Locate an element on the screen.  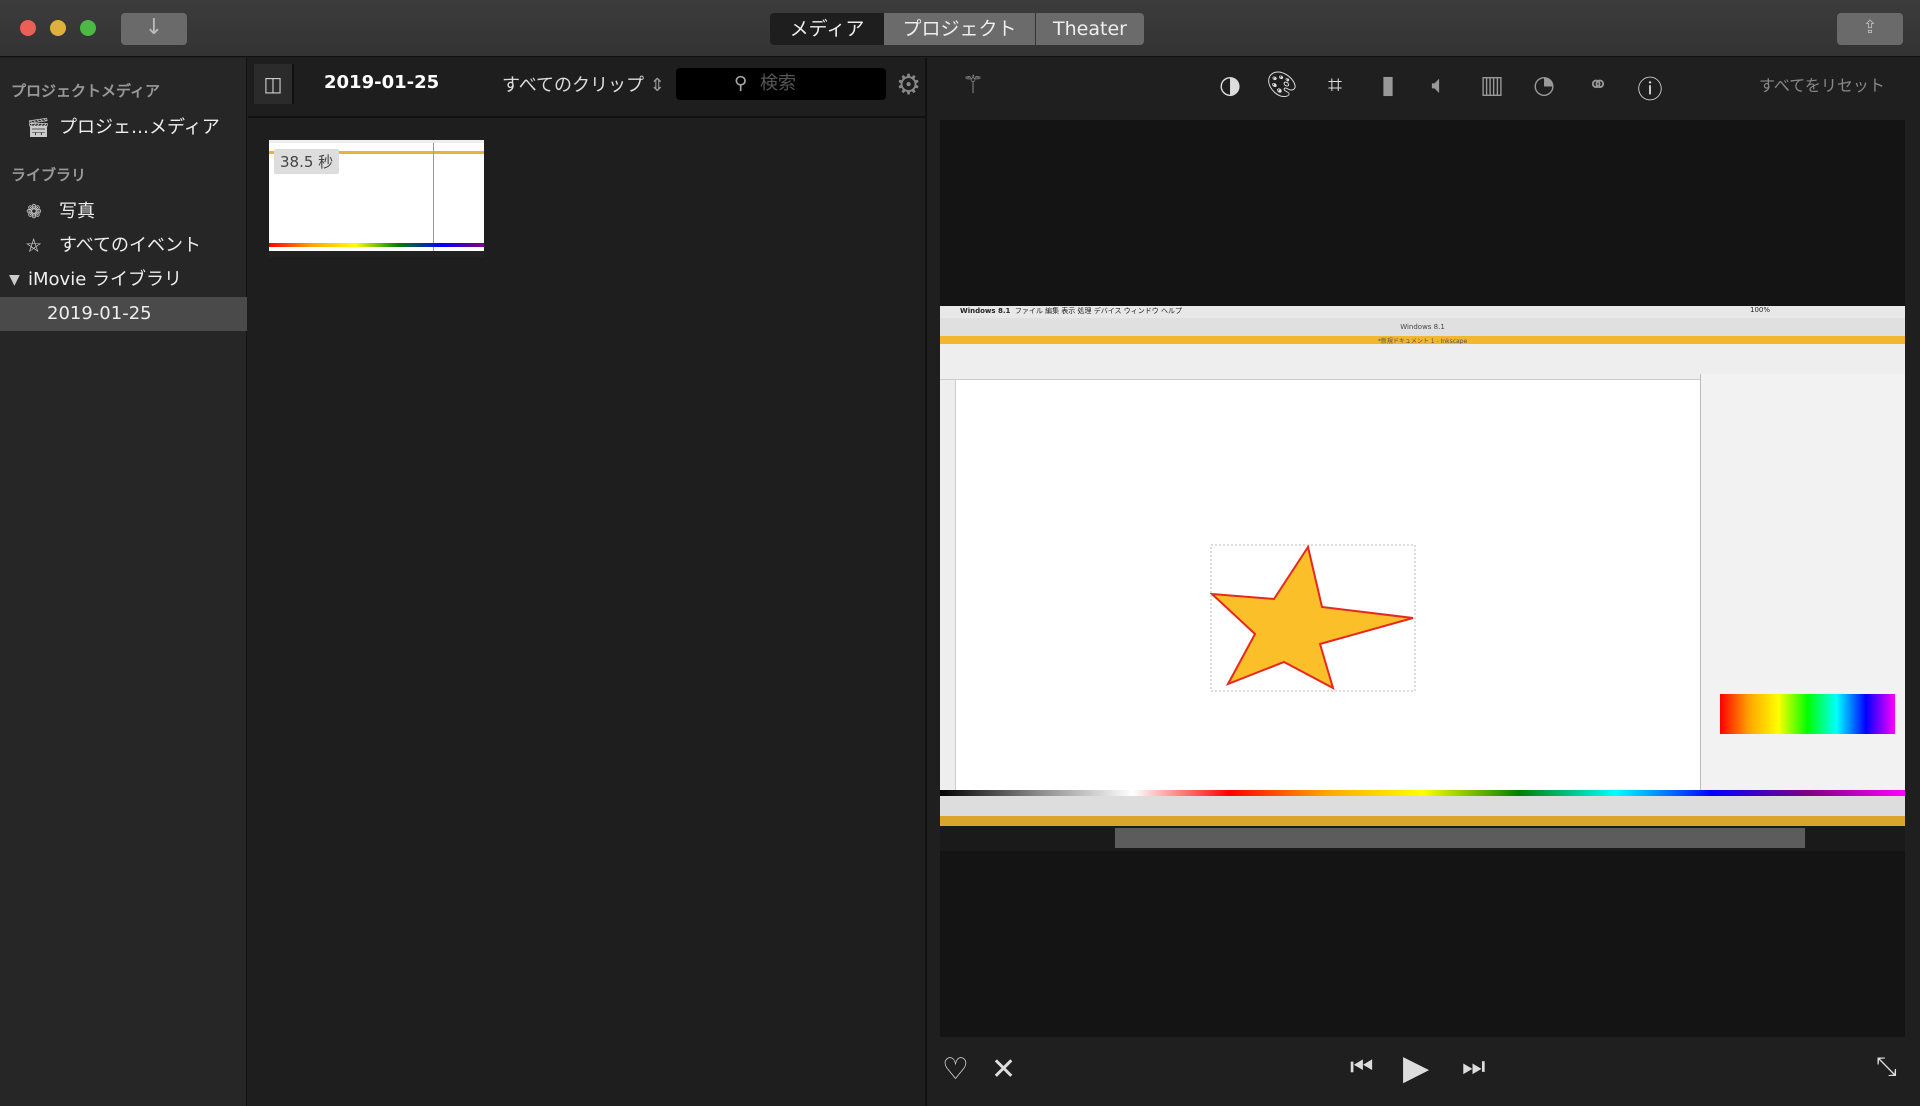
reject-icon: ✕ is located at coordinates (1003, 1069).